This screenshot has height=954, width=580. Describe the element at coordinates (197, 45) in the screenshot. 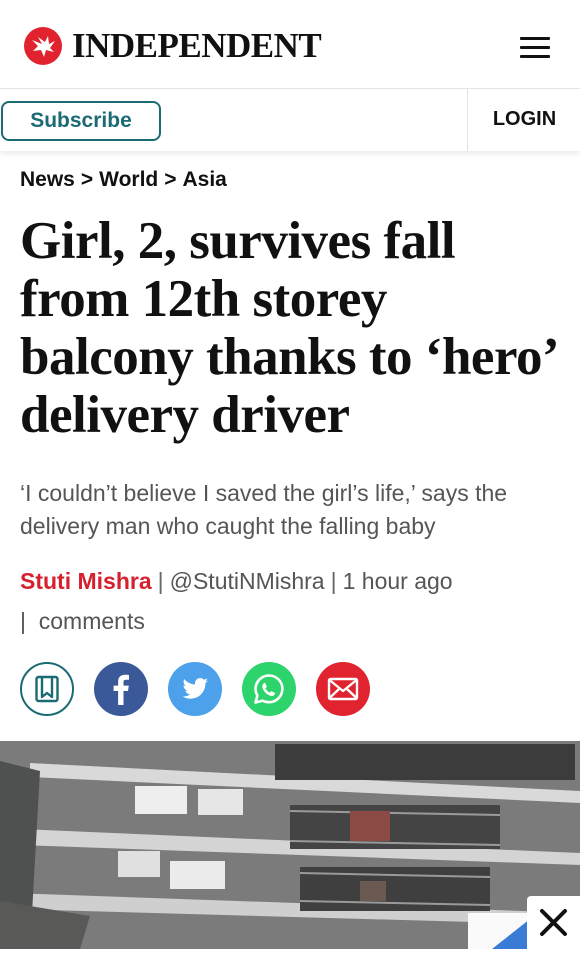

I see `brand-name: INDEPENDENT` at that location.